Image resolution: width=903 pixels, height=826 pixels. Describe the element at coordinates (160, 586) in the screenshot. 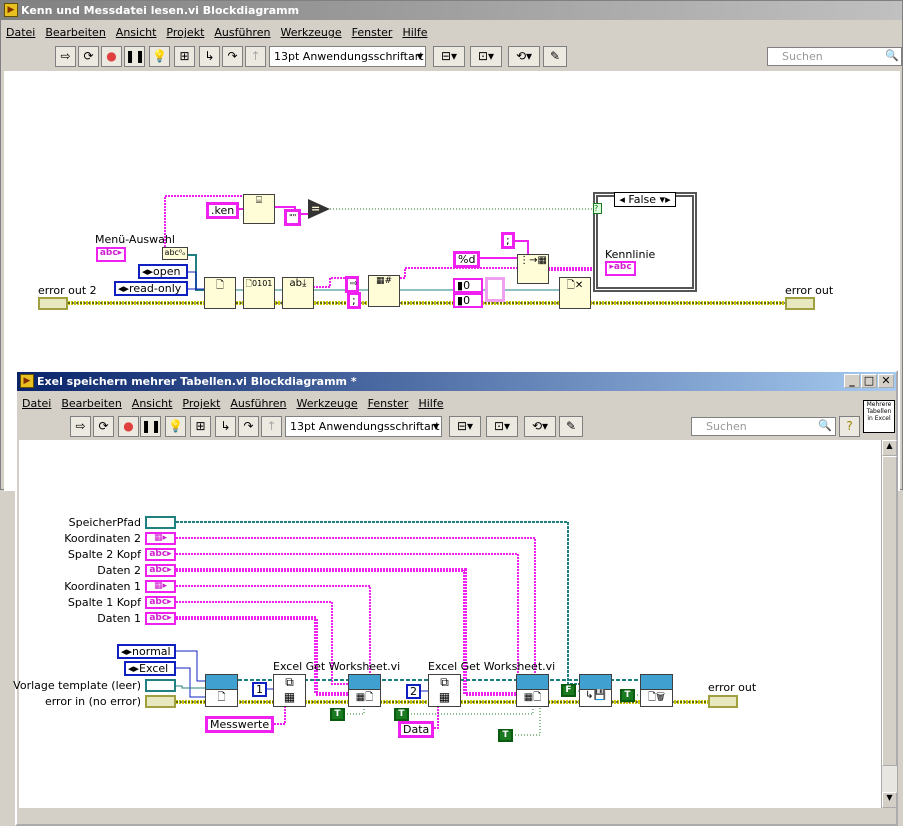

I see `koordinaten-1-control: ▦▸` at that location.